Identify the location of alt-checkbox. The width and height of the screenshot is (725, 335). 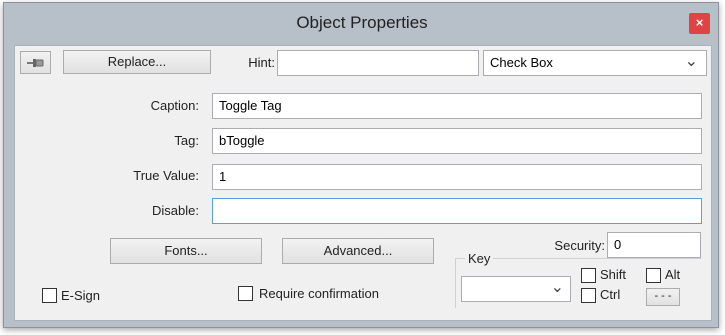
(653, 275).